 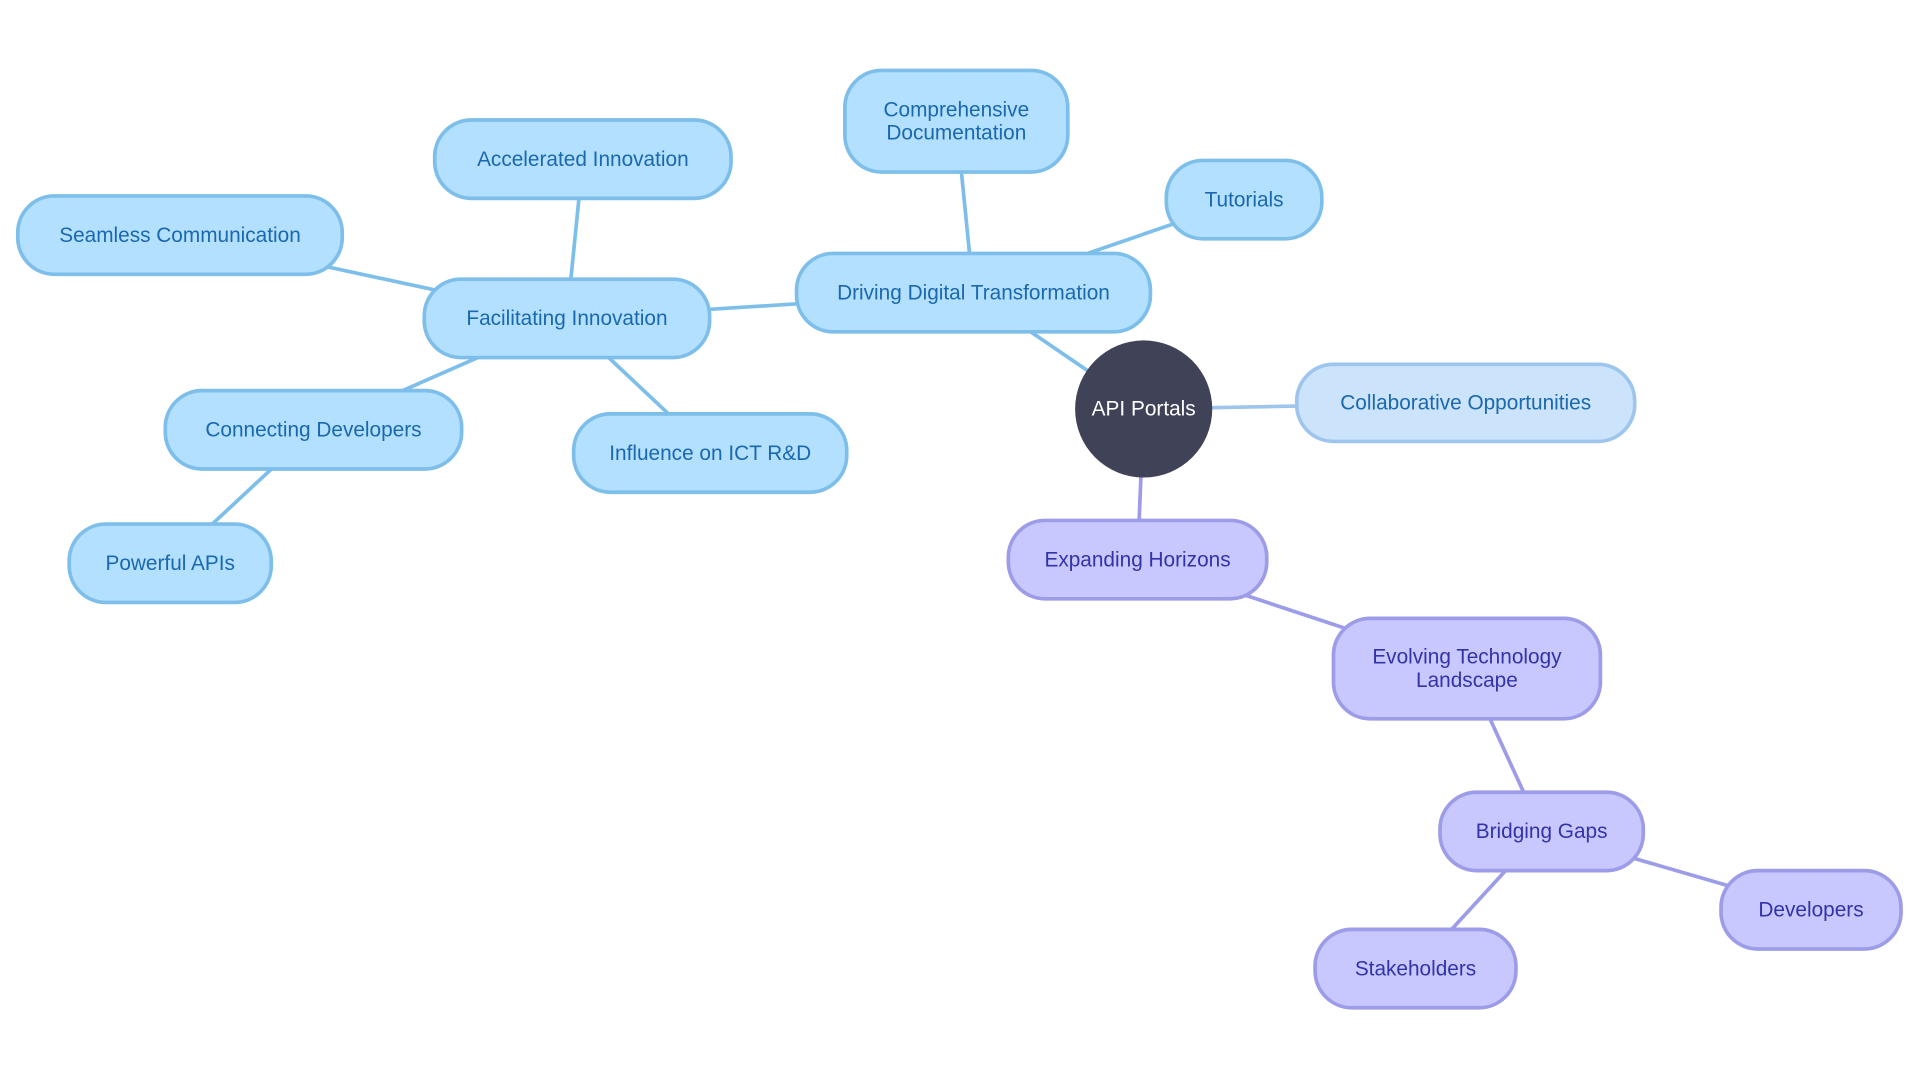 I want to click on node-label: Developers, so click(x=1810, y=910).